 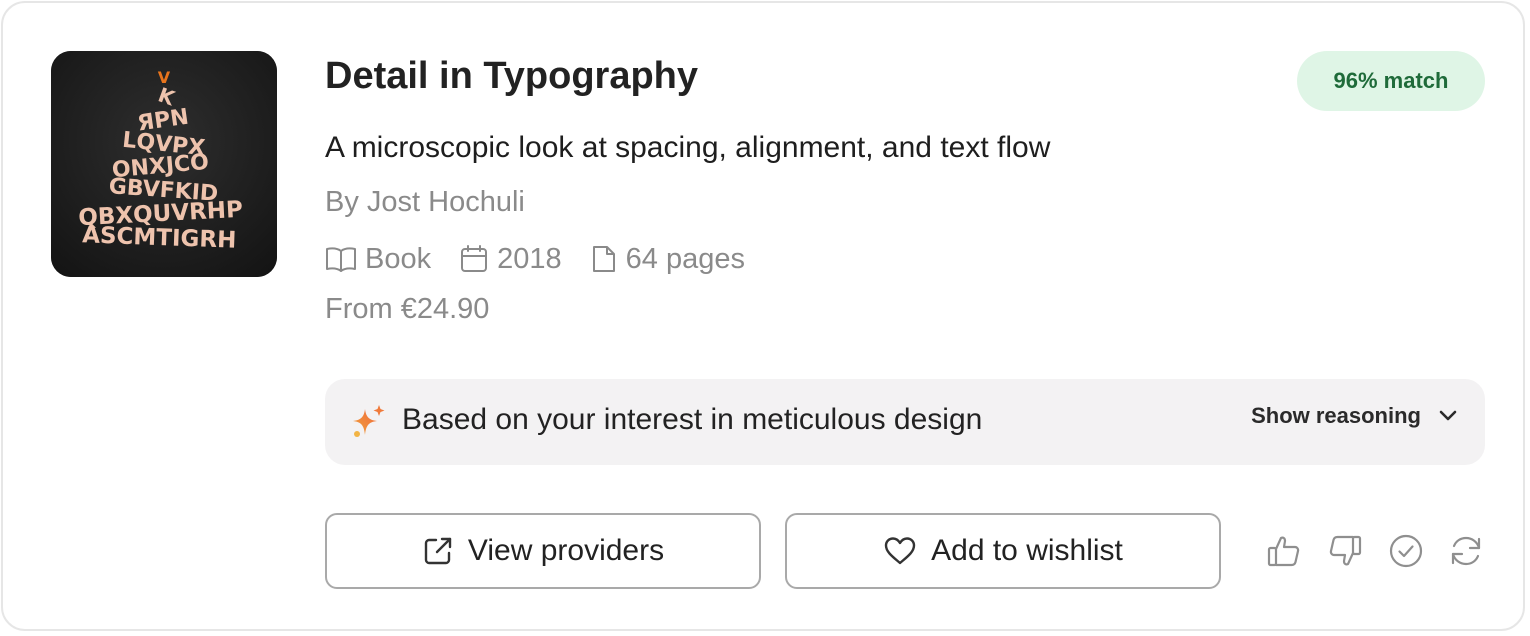 I want to click on year-label: 2018, so click(x=529, y=258).